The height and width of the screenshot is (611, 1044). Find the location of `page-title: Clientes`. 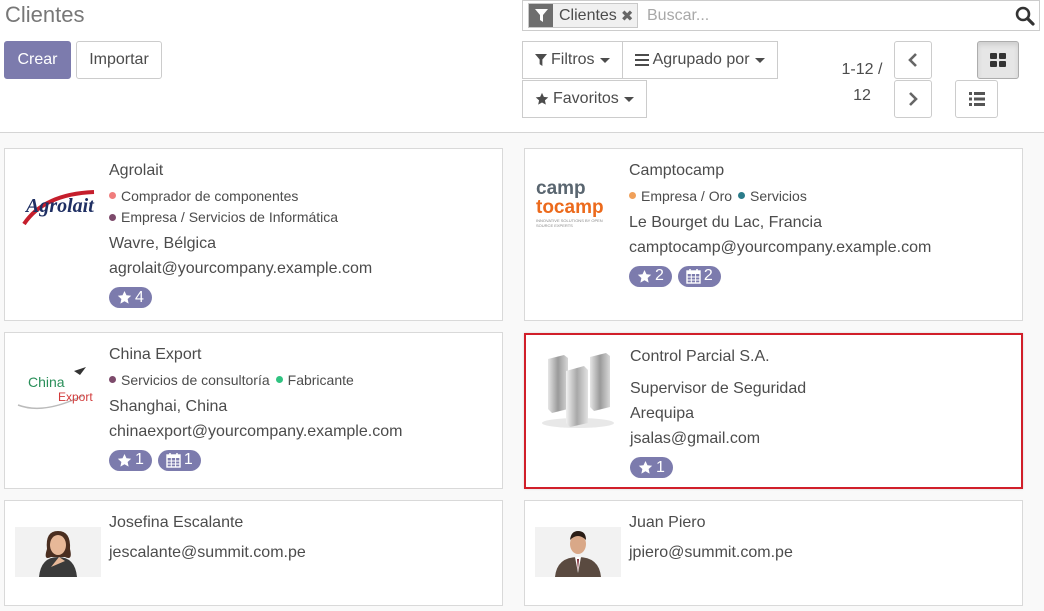

page-title: Clientes is located at coordinates (45, 14).